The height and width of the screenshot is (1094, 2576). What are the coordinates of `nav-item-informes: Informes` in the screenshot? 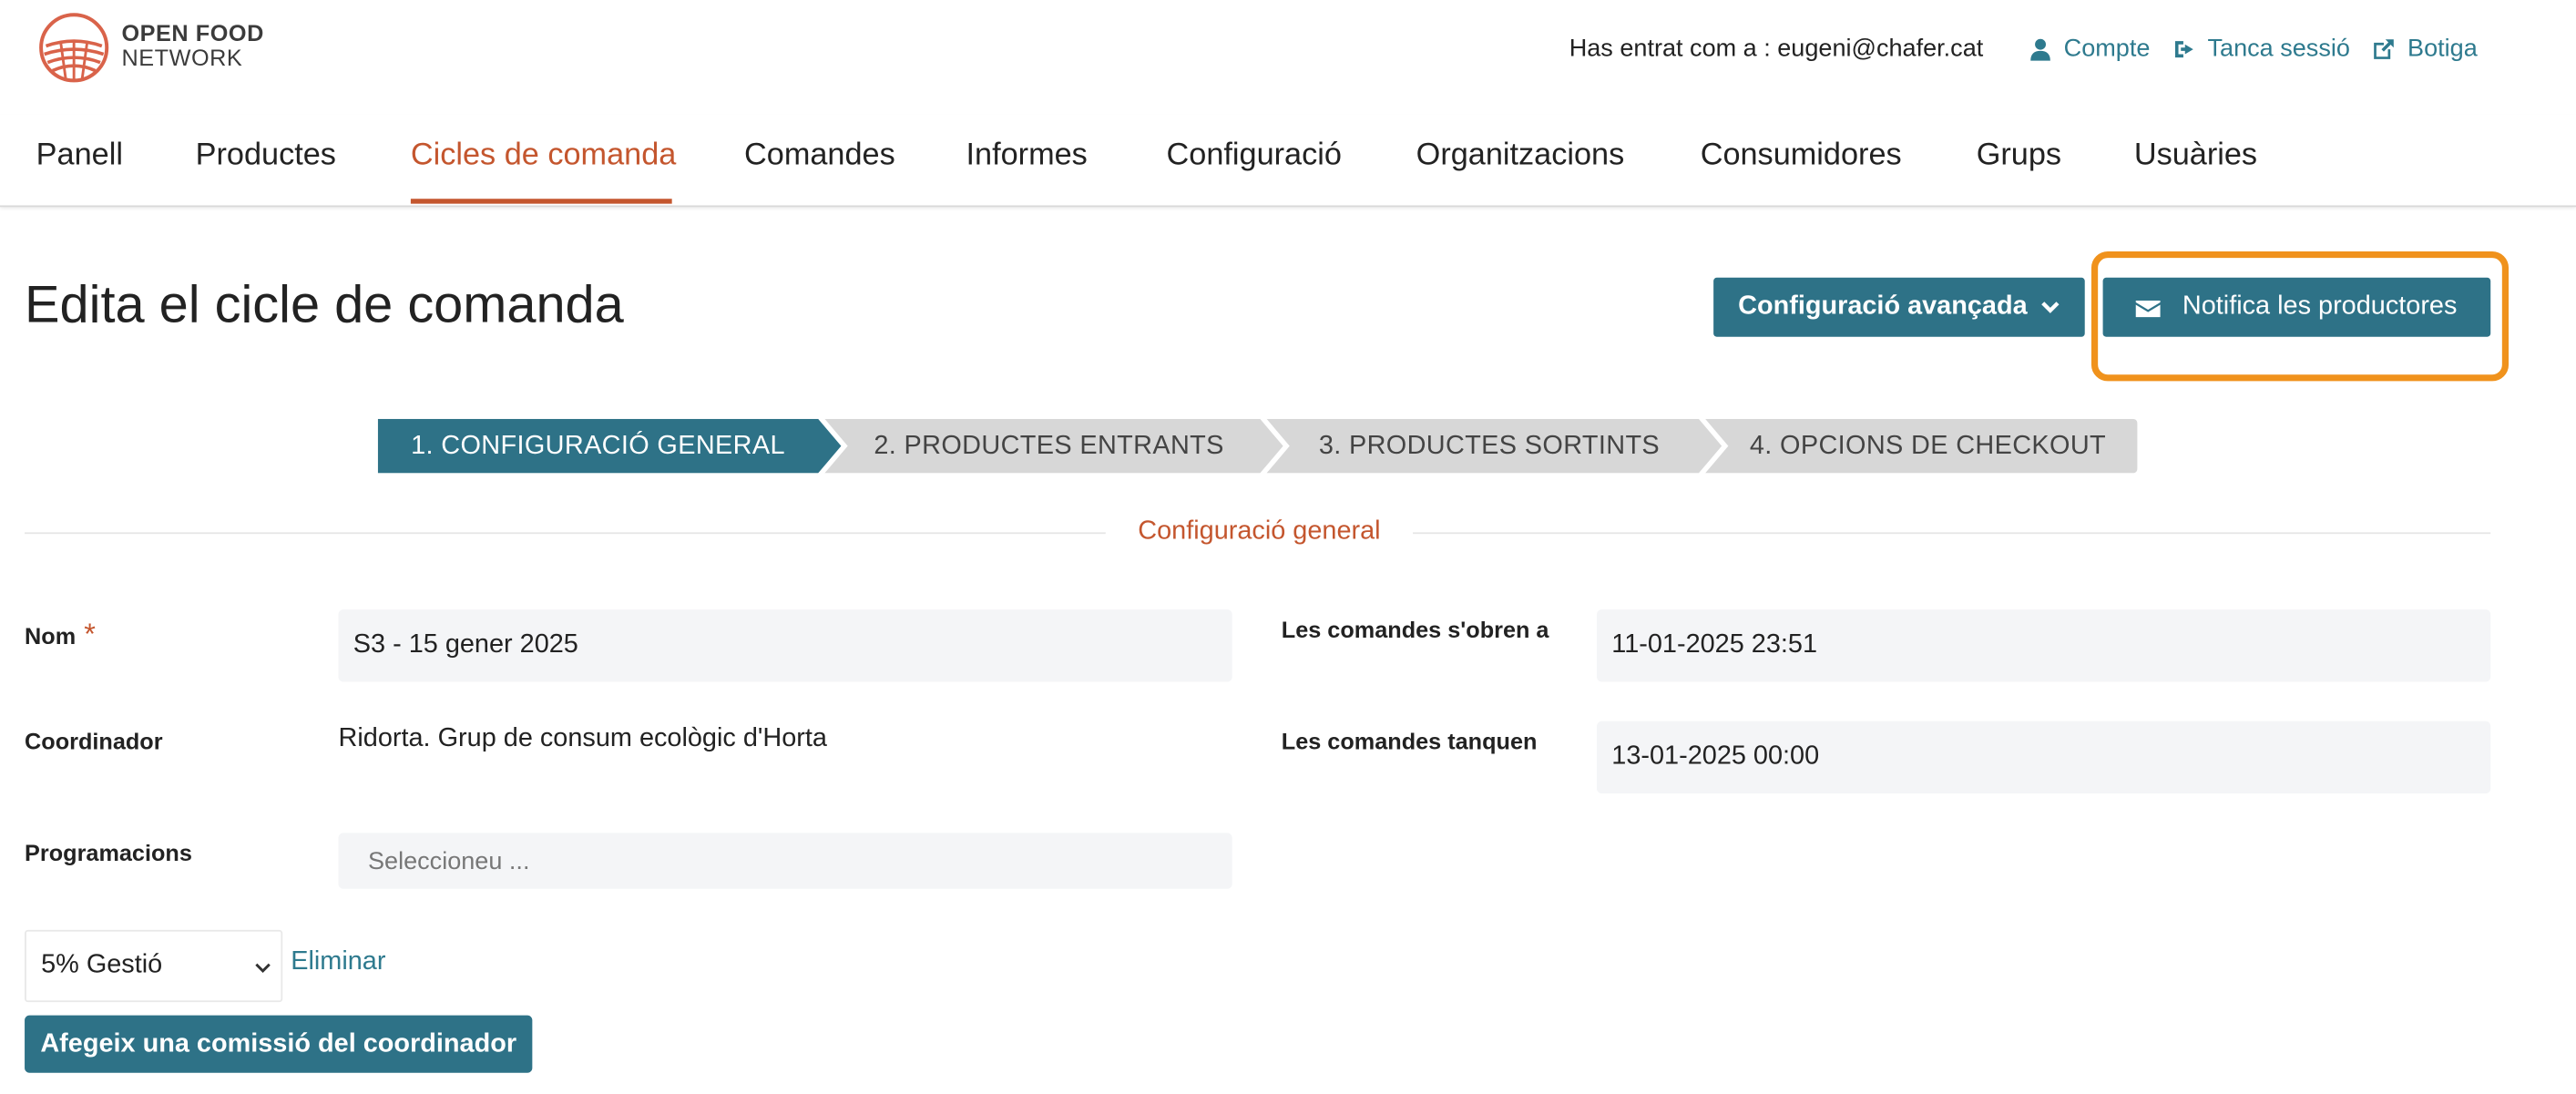 It's located at (1027, 156).